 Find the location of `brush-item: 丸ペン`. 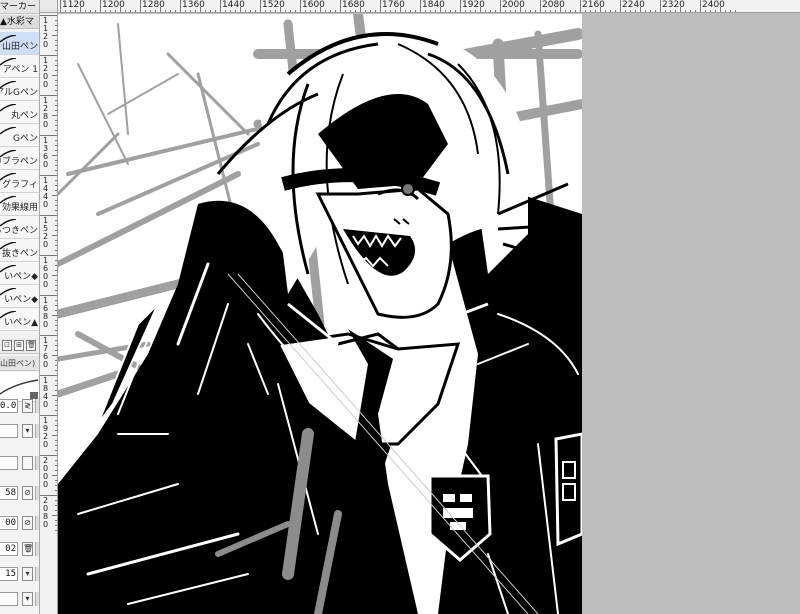

brush-item: 丸ペン is located at coordinates (19, 112).